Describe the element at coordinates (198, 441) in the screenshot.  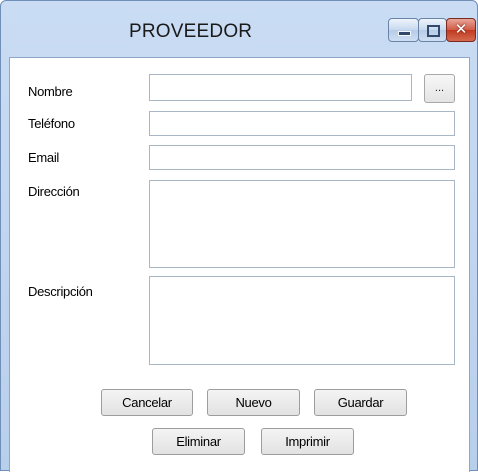
I see `eliminar-button: Eliminar` at that location.